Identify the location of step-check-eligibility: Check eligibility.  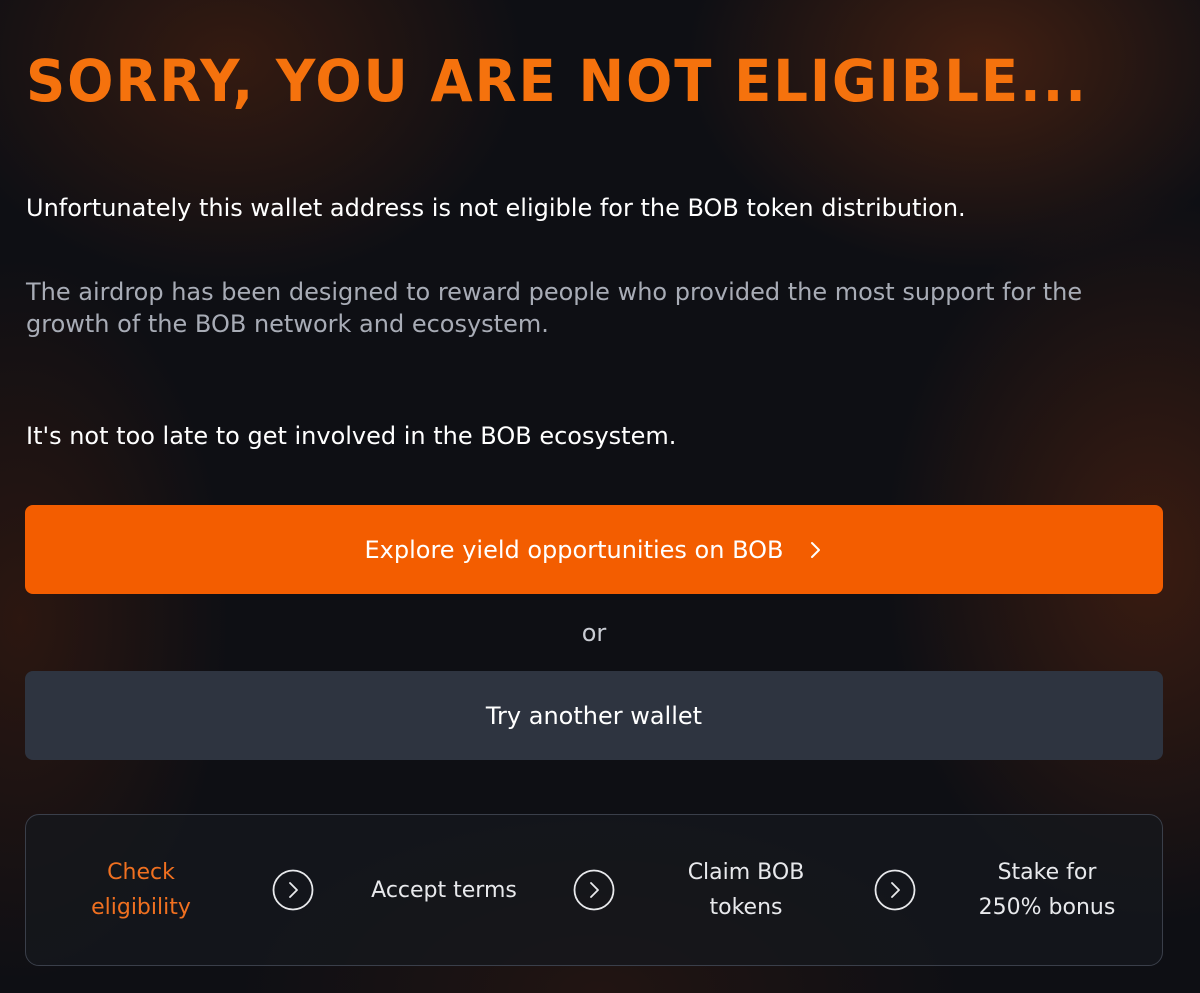
(141, 890).